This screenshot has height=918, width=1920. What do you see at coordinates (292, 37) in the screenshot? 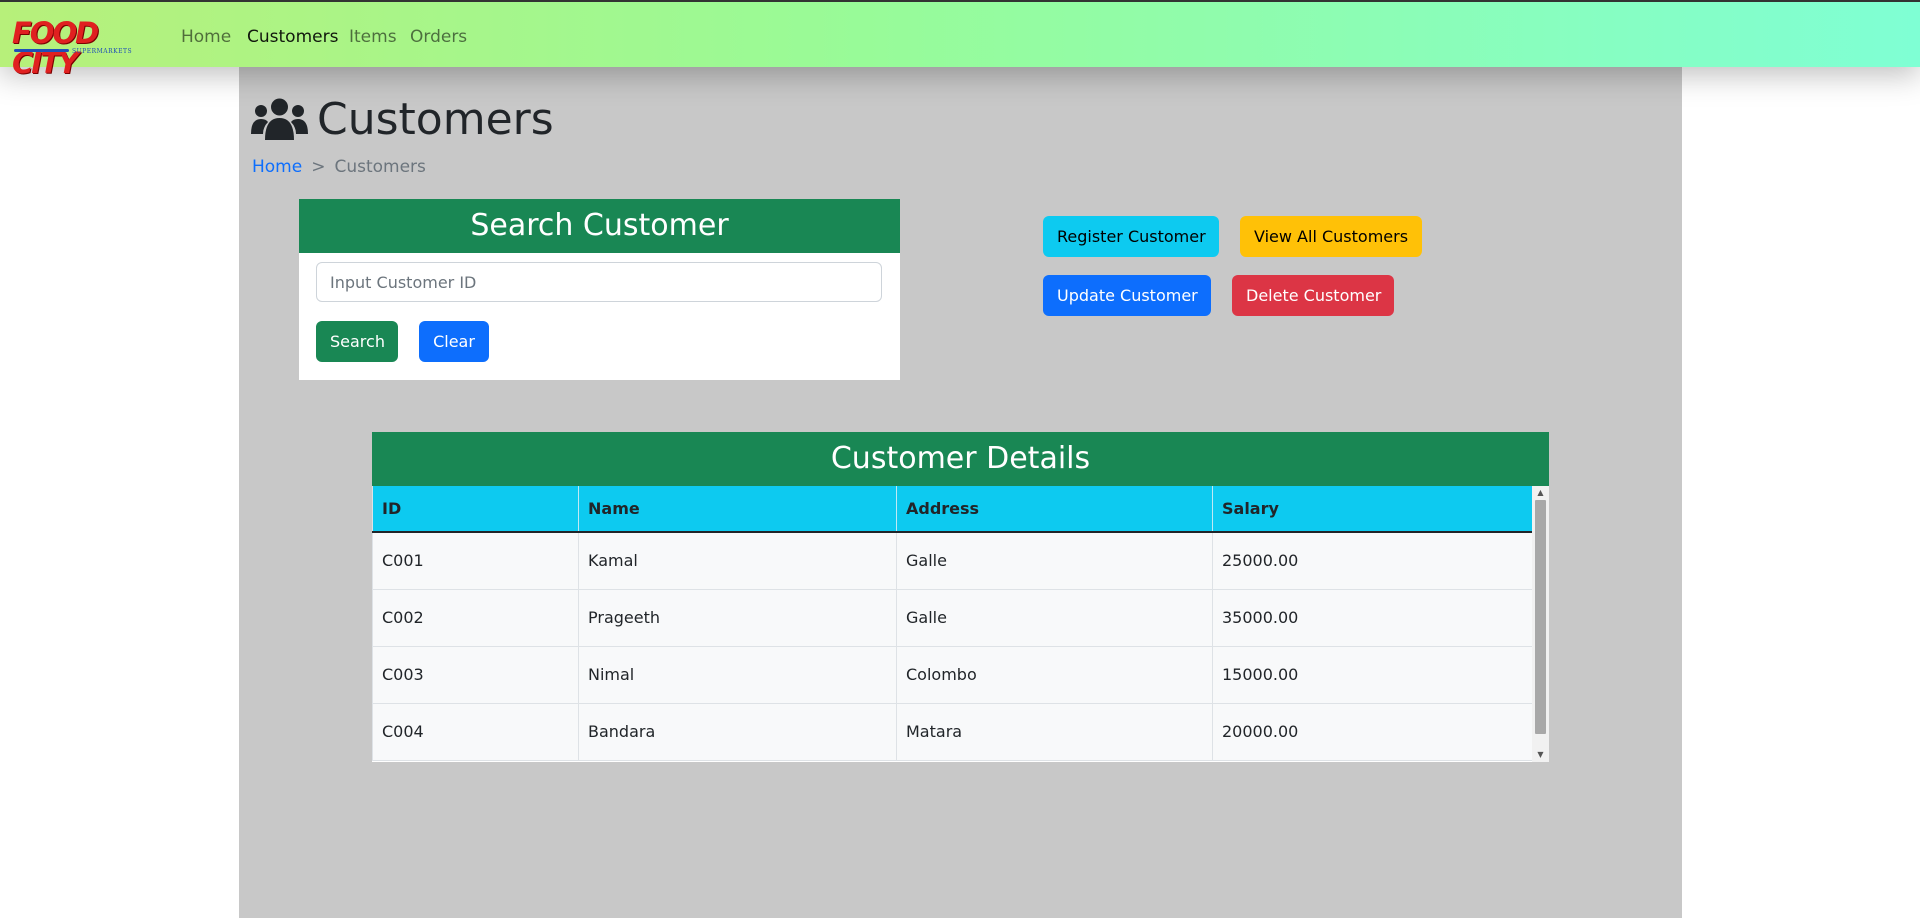
I see `nav-customers: Customers` at bounding box center [292, 37].